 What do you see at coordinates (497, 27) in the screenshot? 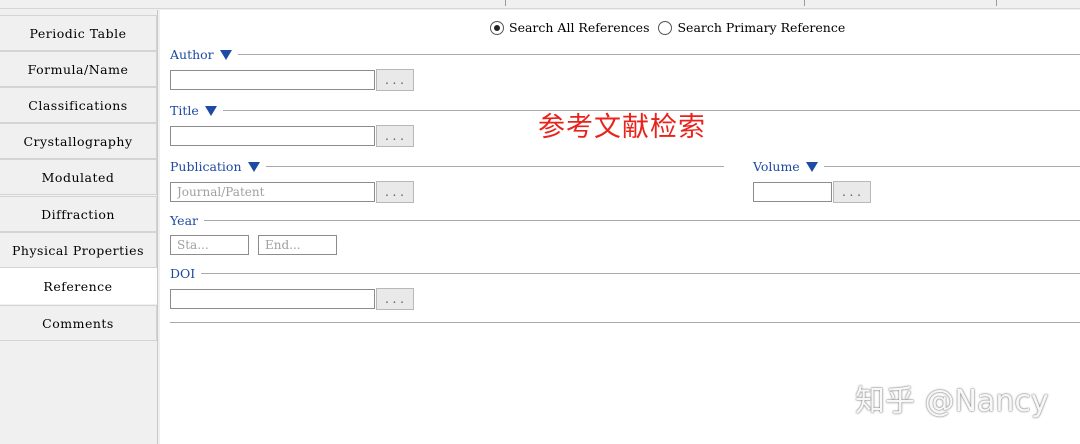
I see `radio-search-all-references` at bounding box center [497, 27].